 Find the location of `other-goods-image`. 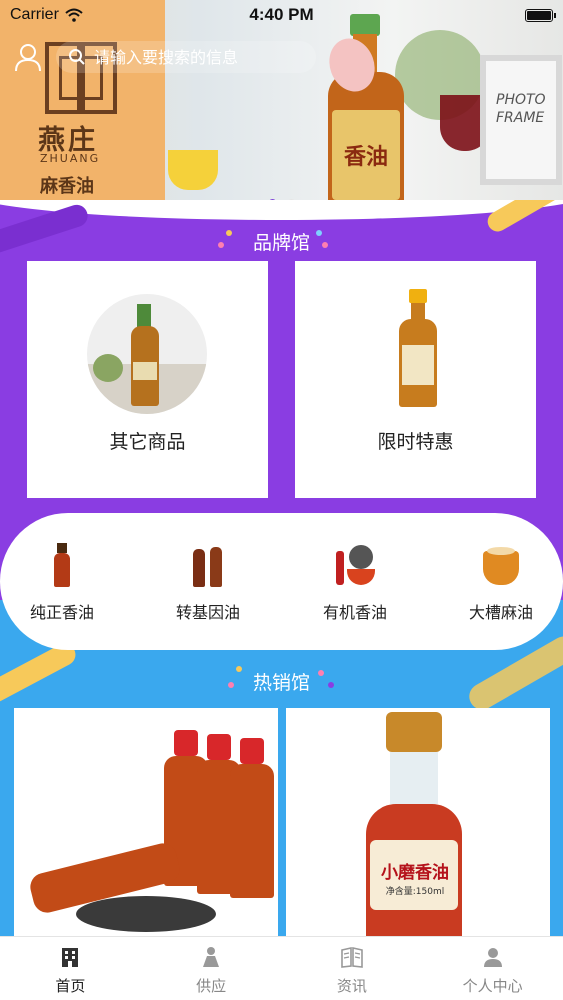

other-goods-image is located at coordinates (147, 354).